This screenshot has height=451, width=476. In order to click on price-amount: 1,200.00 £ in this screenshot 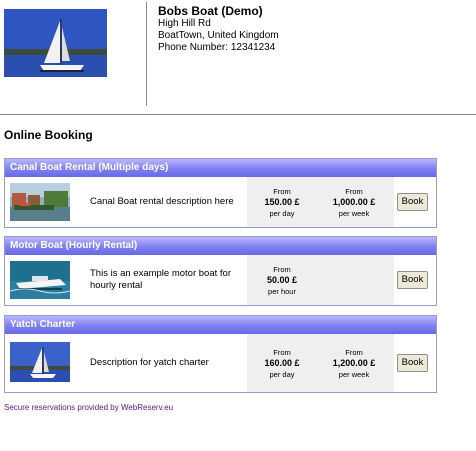, I will do `click(354, 363)`.